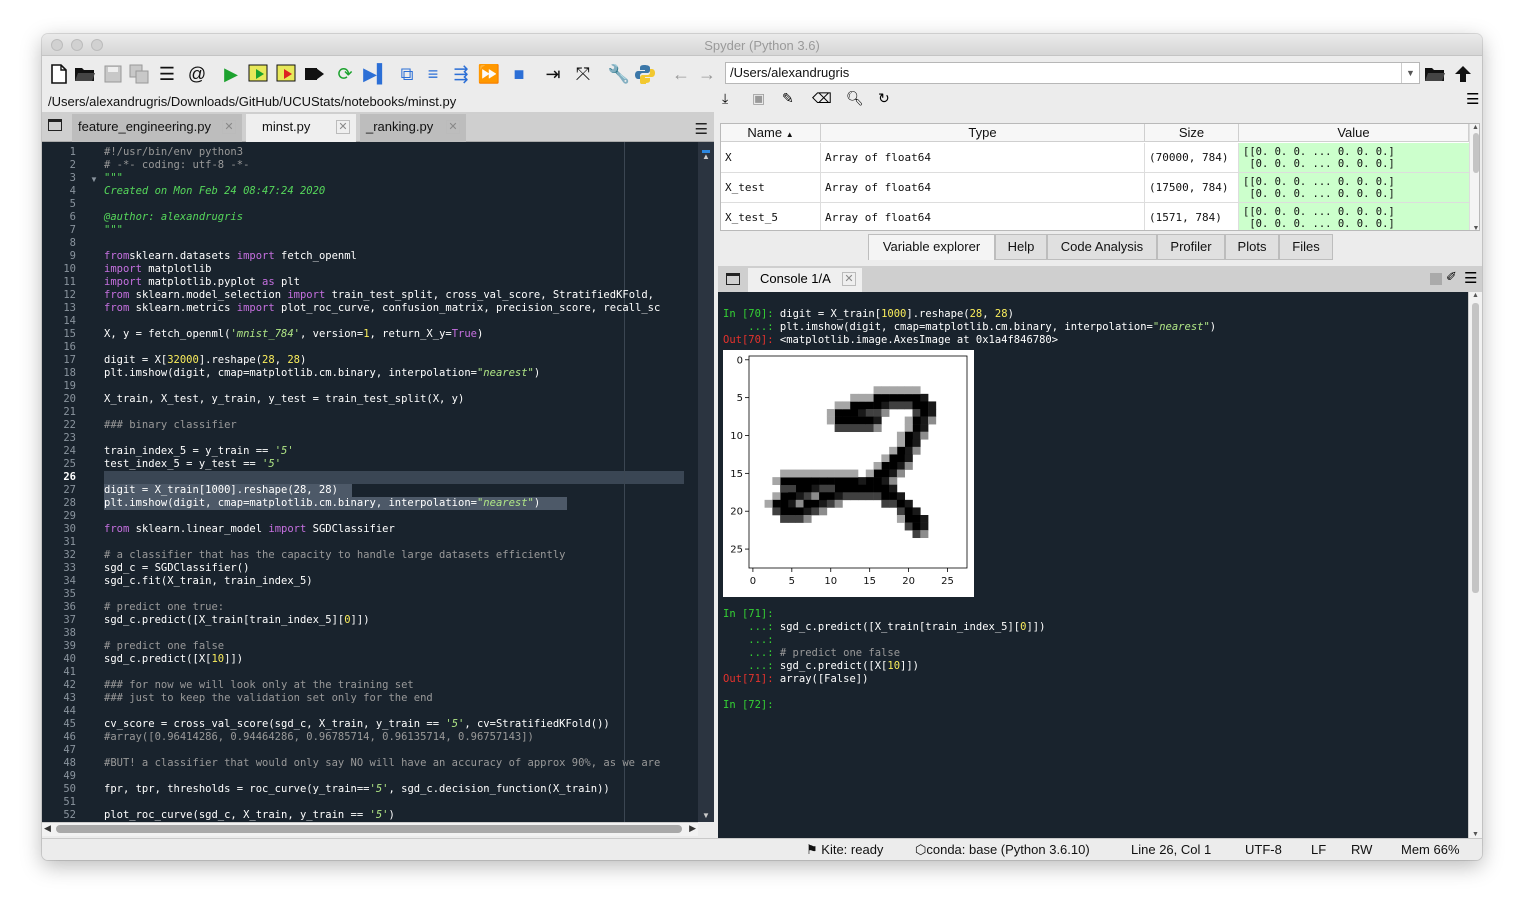 The width and height of the screenshot is (1524, 910). I want to click on working-directory-input: /Users/alexandrugris ▼, so click(1072, 73).